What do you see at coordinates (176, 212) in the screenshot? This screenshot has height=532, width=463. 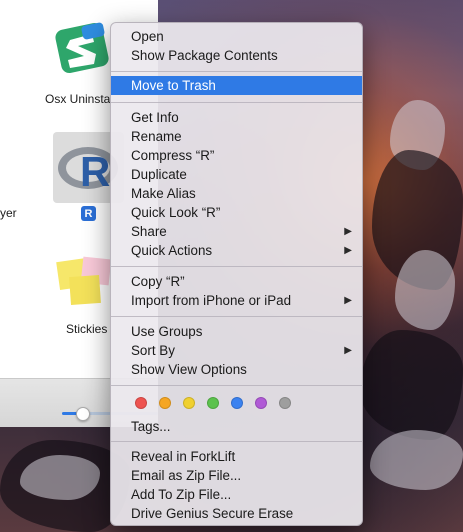 I see `menu-item-label: Quick Look “R”` at bounding box center [176, 212].